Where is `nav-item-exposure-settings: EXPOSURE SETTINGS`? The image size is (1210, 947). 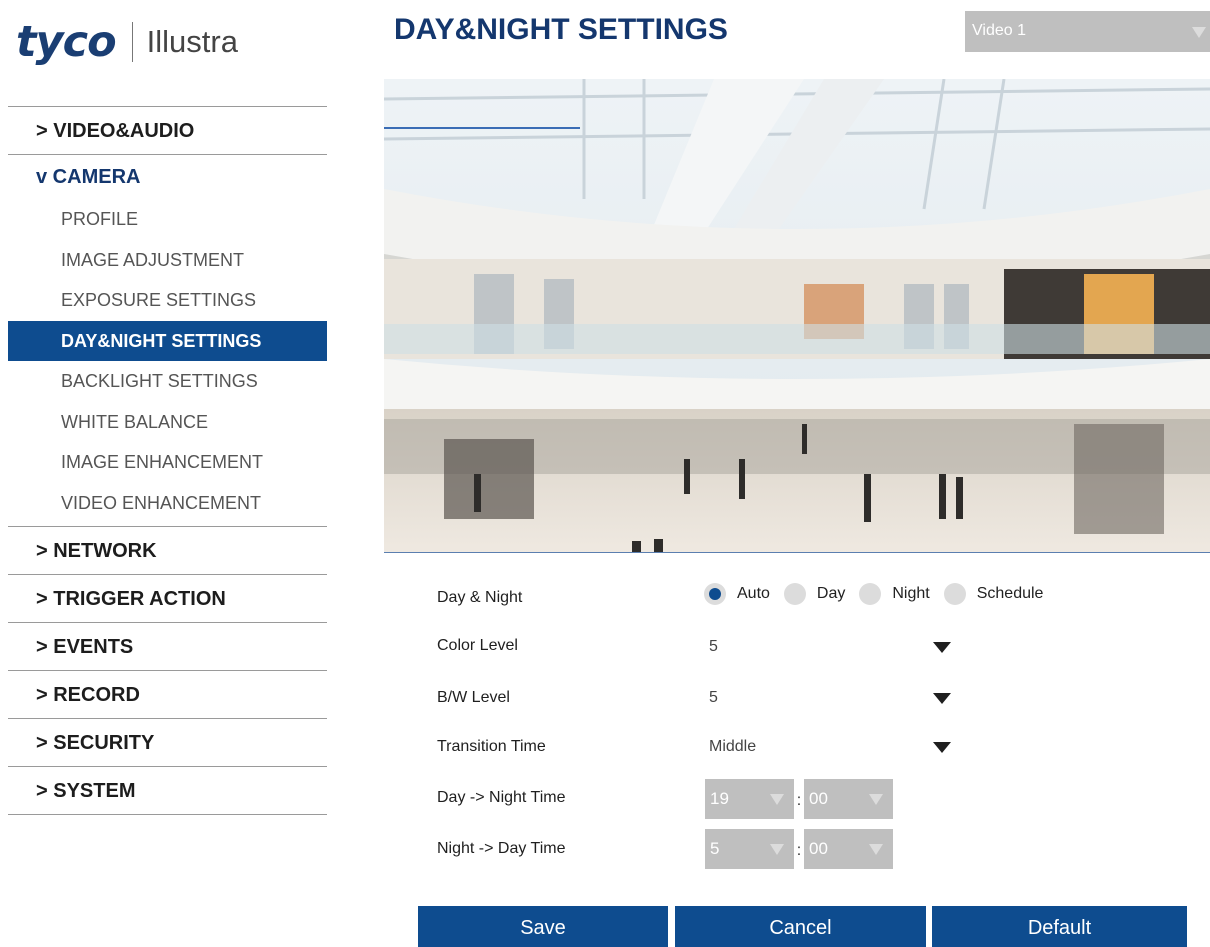
nav-item-exposure-settings: EXPOSURE SETTINGS is located at coordinates (167, 300).